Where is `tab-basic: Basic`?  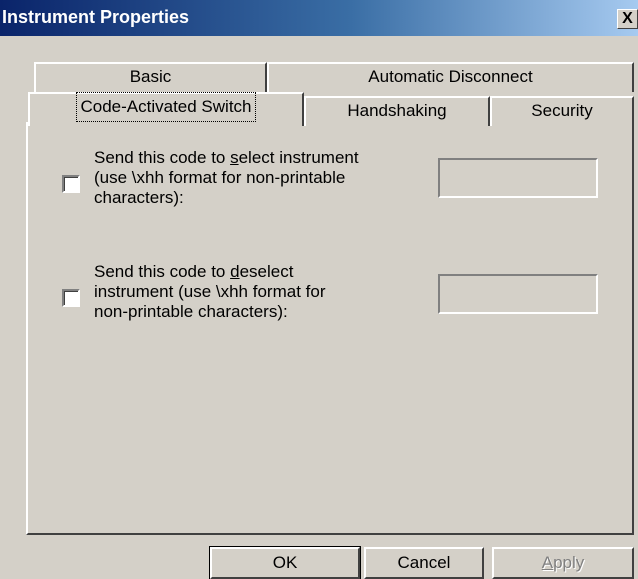
tab-basic: Basic is located at coordinates (150, 77).